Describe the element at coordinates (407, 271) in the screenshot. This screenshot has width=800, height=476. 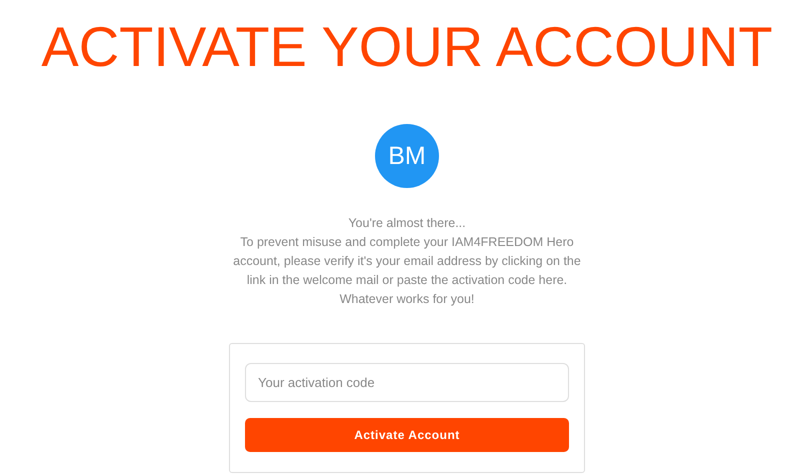
I see `instructions-text: To prevent misuse and complete your IAM4FREEDOM Hero account, please verify it's your email address by clicking on the link in the welcome mail or paste the activation code here. Whatever works for you!` at that location.